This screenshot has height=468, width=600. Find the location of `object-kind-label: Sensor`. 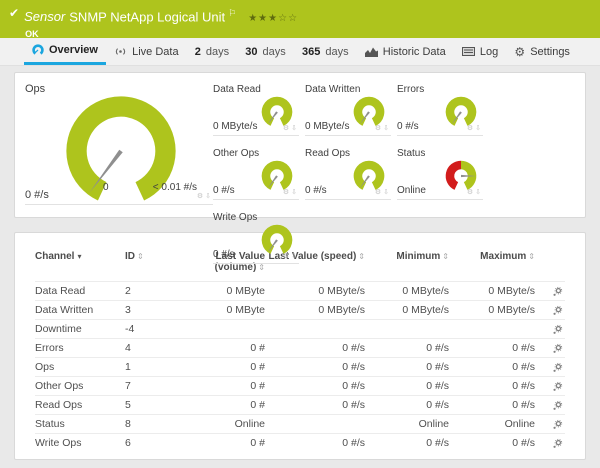

object-kind-label: Sensor is located at coordinates (45, 17).